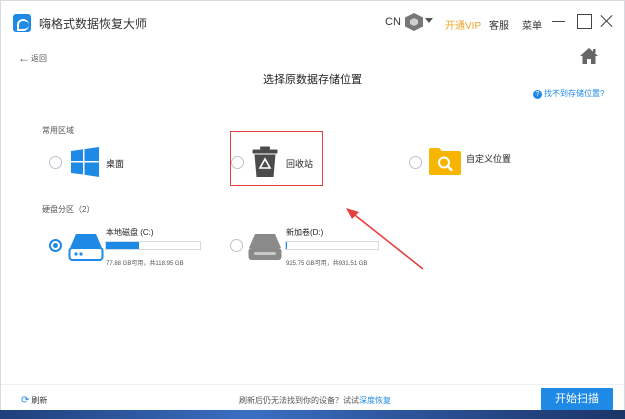  I want to click on recycle-bin-radio, so click(237, 162).